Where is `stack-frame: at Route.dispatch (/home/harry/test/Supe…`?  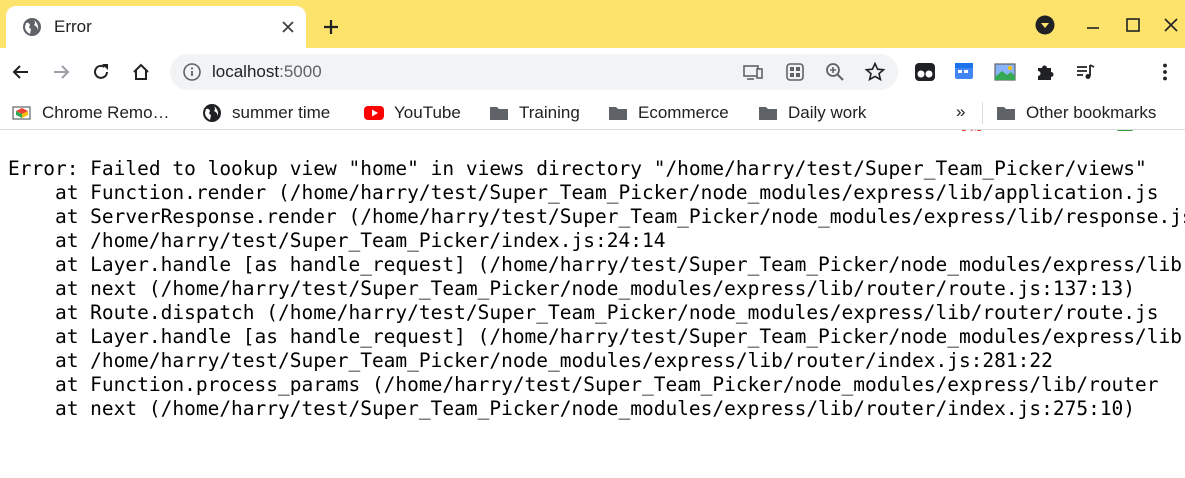
stack-frame: at Route.dispatch (/home/harry/test/Supe… is located at coordinates (583, 312).